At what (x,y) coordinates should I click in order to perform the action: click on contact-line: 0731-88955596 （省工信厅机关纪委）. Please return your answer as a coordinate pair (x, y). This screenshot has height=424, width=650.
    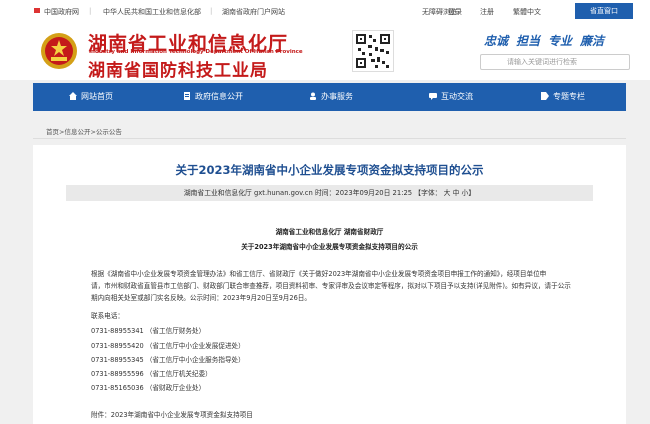
    Looking at the image, I should click on (151, 374).